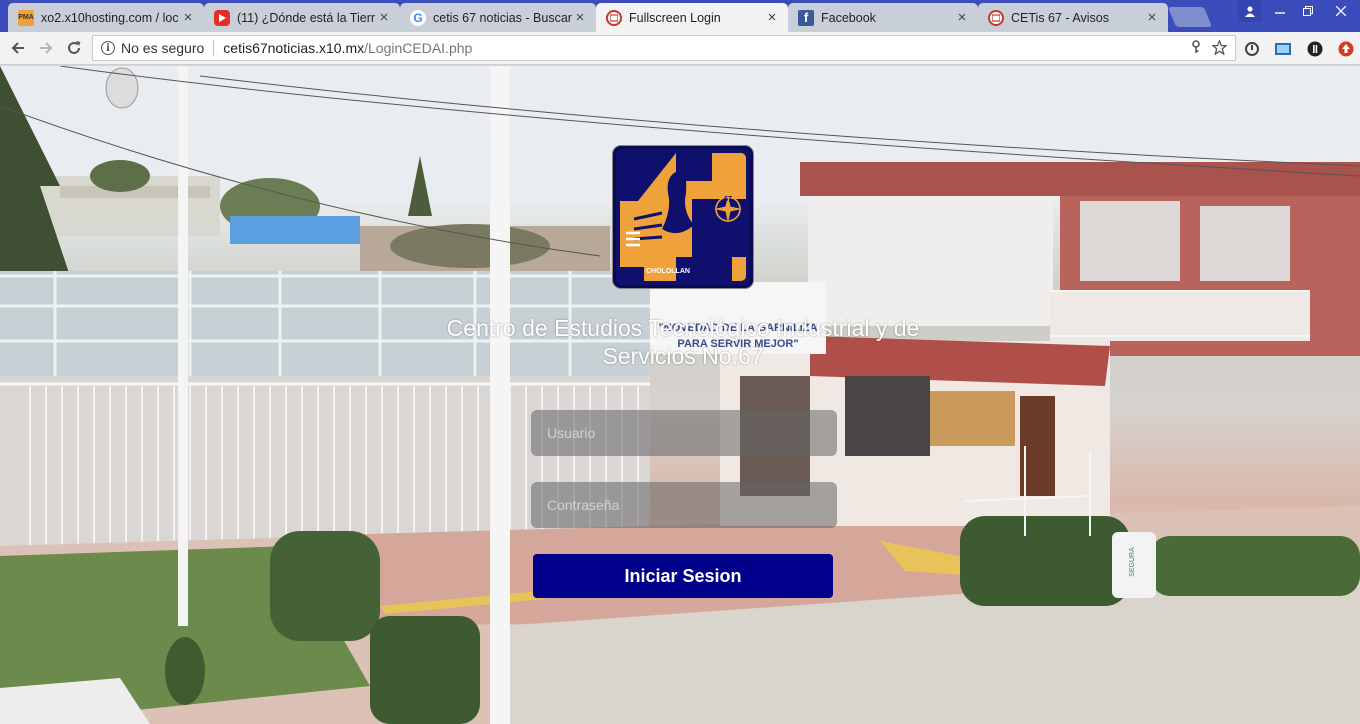 The height and width of the screenshot is (724, 1360). I want to click on logo-emblem: 67 CHOLOLLAN, so click(683, 217).